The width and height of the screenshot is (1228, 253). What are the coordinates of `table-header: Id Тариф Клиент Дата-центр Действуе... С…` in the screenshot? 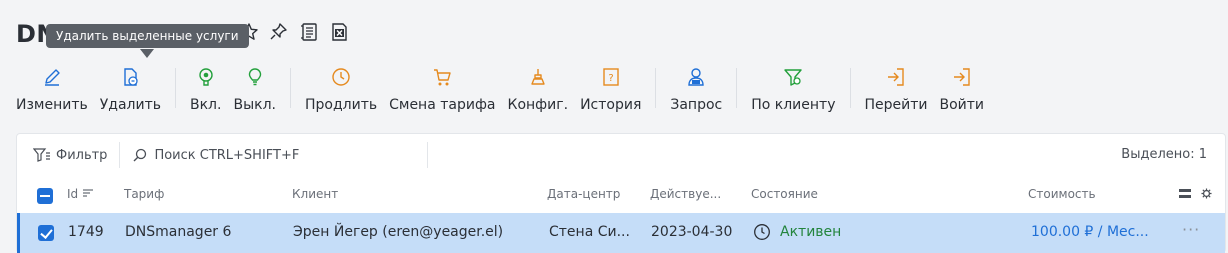 It's located at (621, 194).